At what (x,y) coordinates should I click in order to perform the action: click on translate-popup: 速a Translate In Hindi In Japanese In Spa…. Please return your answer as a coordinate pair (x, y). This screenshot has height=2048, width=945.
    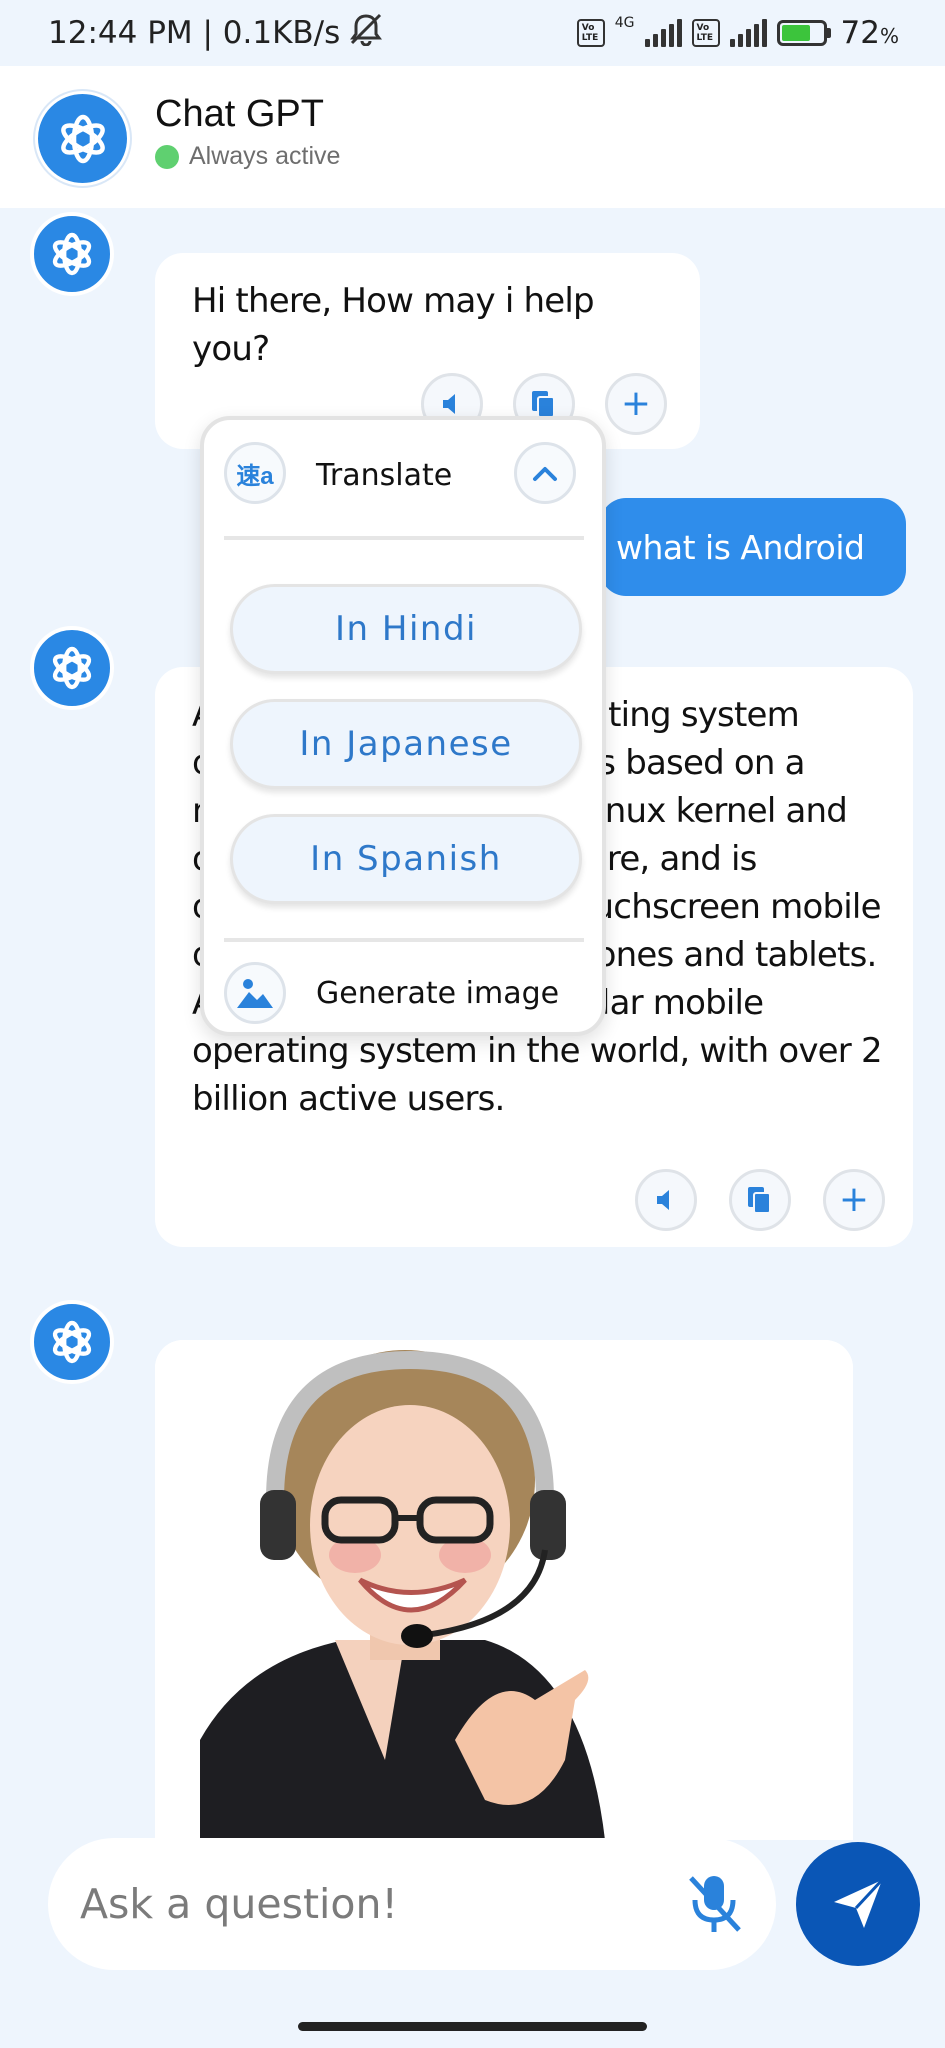
    Looking at the image, I should click on (403, 726).